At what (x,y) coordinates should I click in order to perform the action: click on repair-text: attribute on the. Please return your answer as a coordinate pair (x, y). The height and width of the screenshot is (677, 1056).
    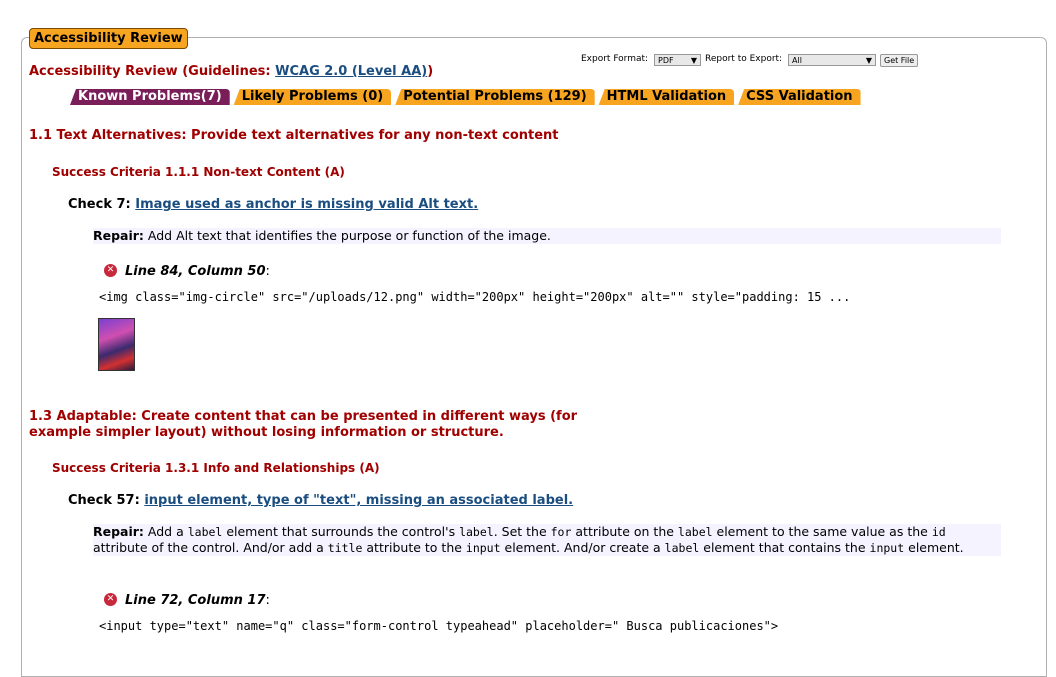
    Looking at the image, I should click on (624, 531).